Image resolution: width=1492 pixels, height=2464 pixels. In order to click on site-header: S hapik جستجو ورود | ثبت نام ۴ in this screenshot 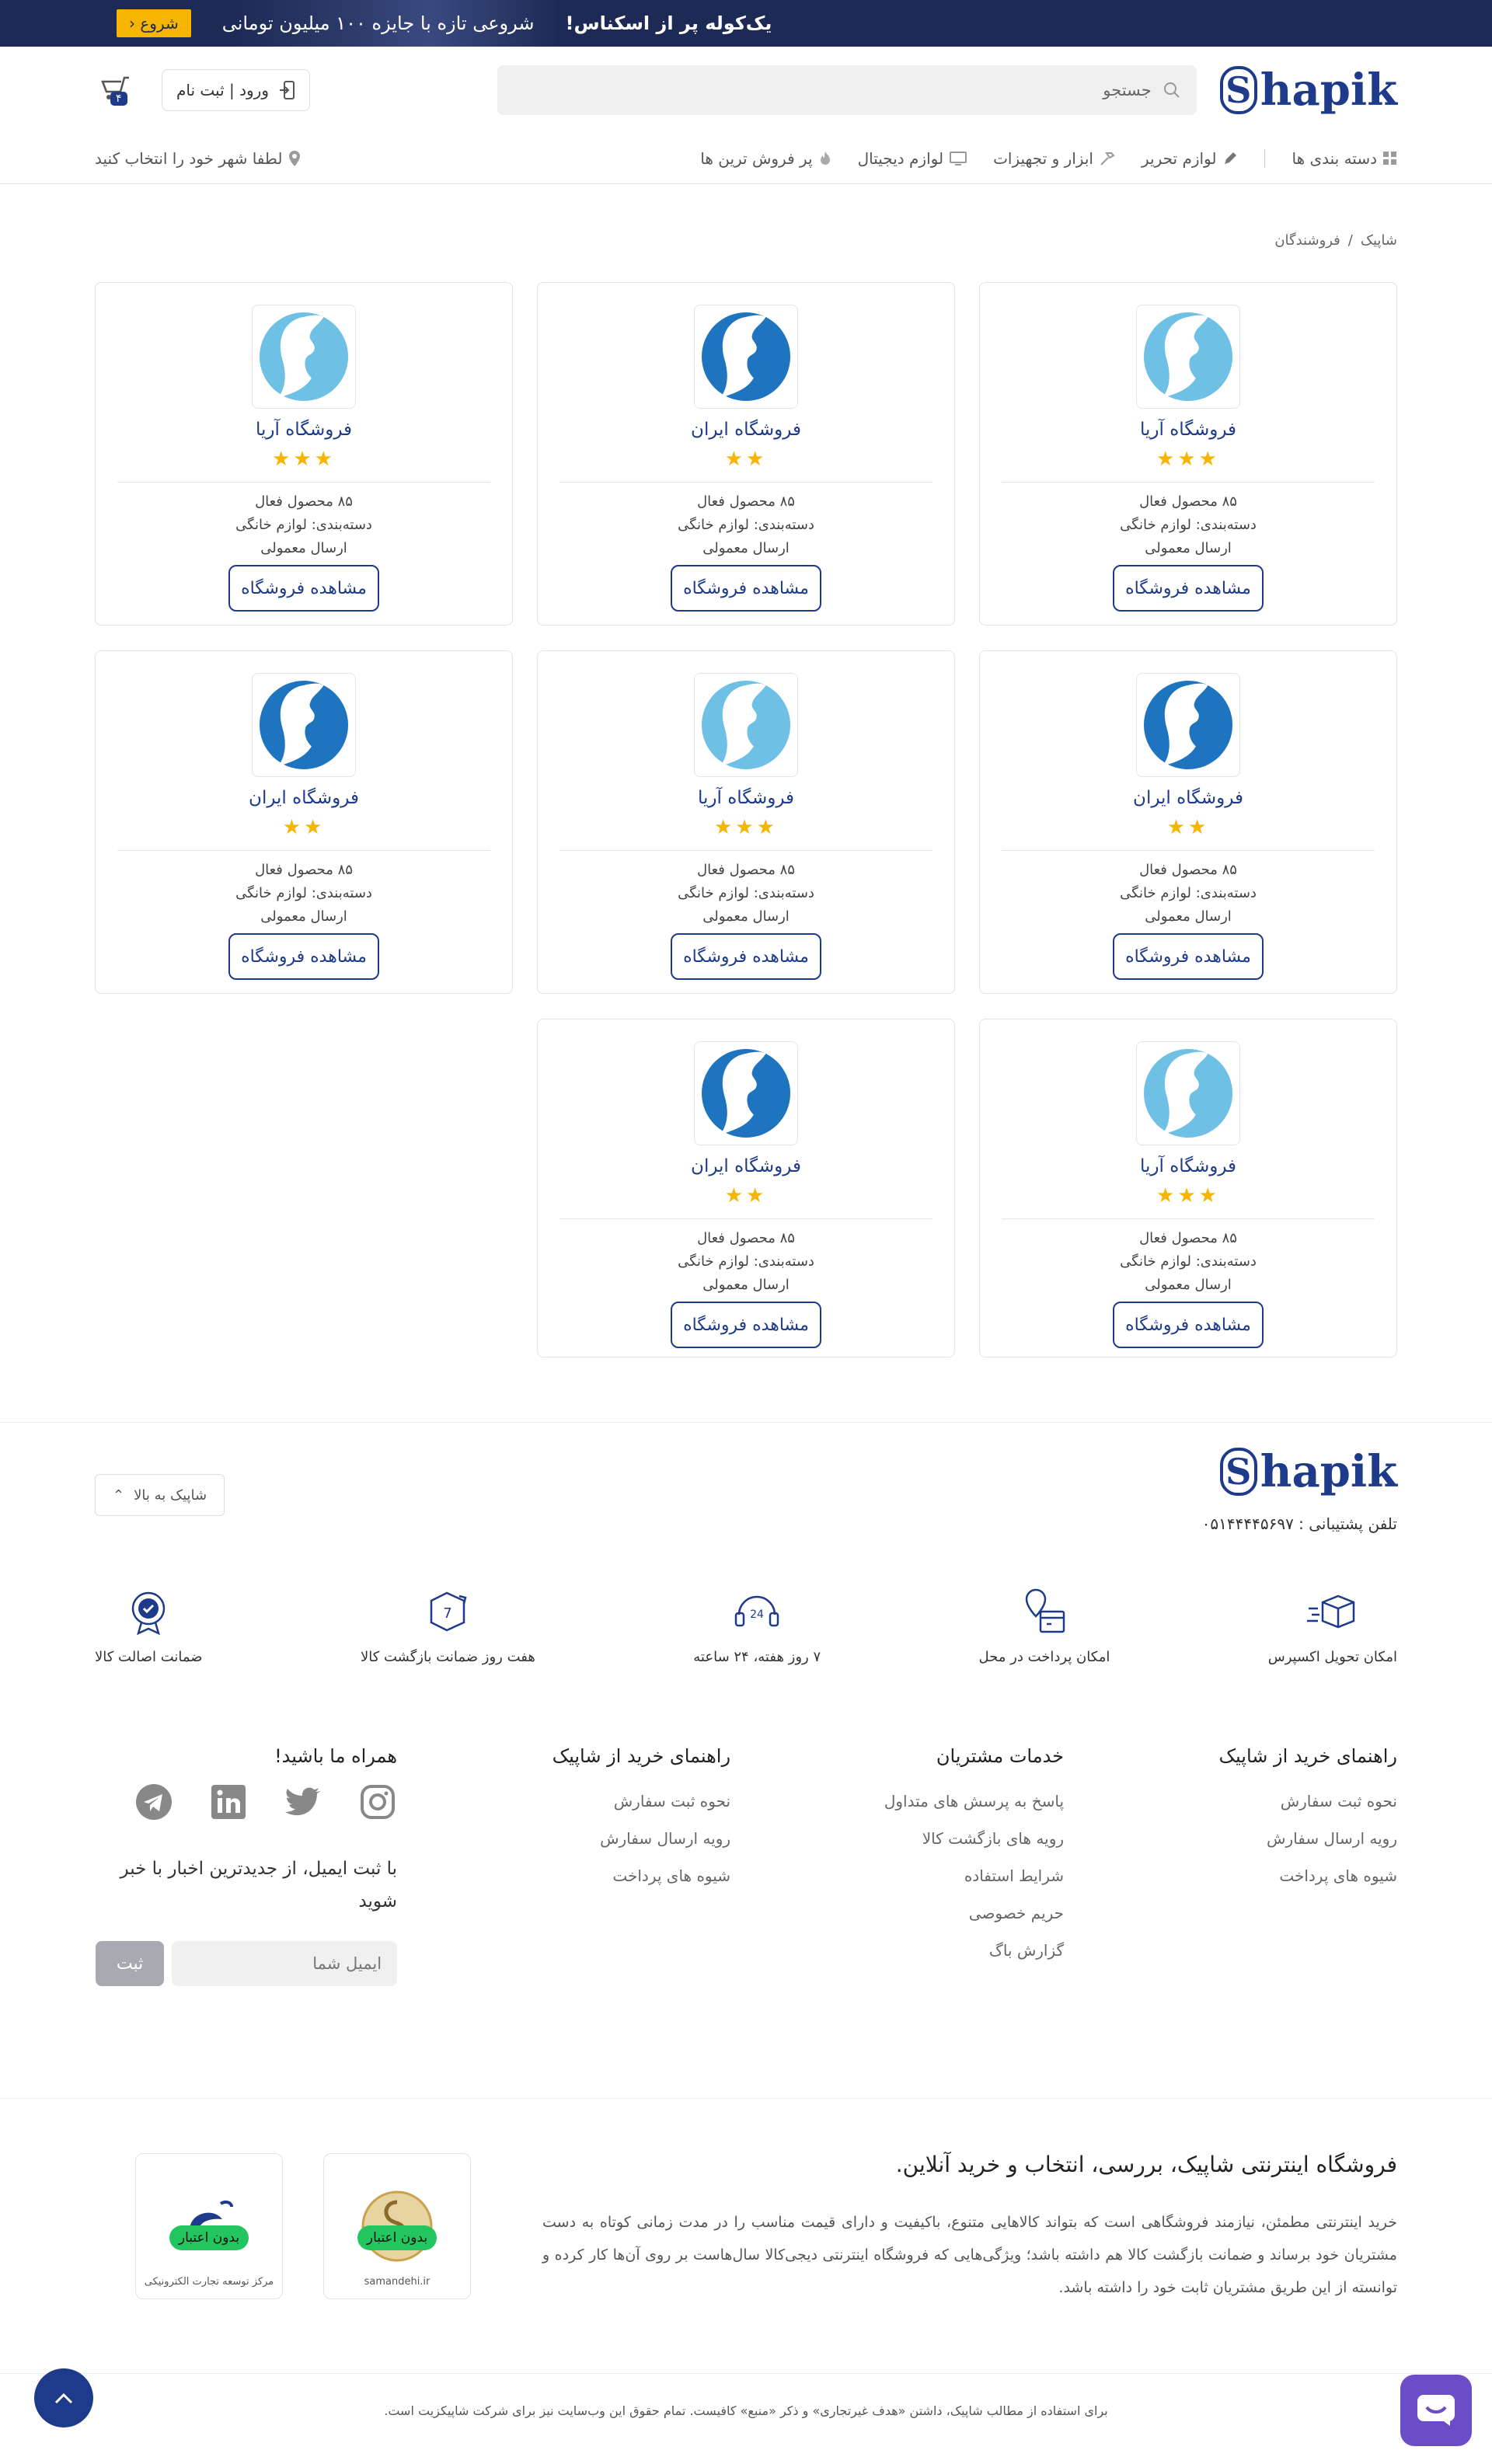, I will do `click(746, 90)`.